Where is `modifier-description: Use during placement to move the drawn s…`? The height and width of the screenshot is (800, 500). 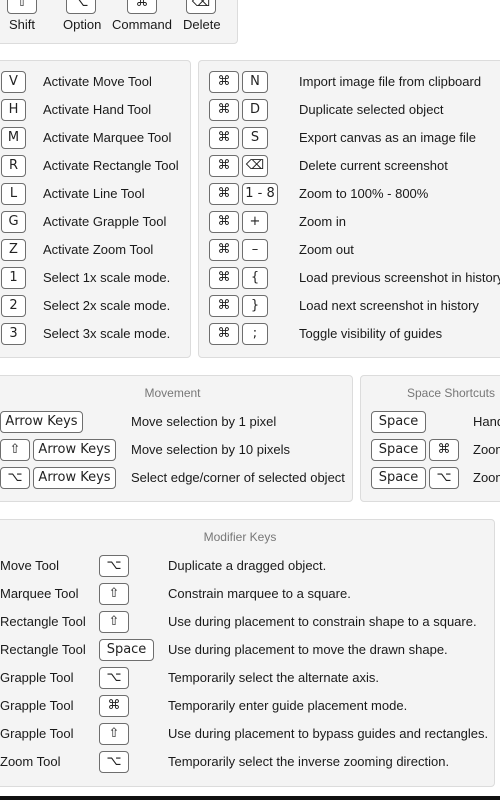
modifier-description: Use during placement to move the drawn s… is located at coordinates (308, 649).